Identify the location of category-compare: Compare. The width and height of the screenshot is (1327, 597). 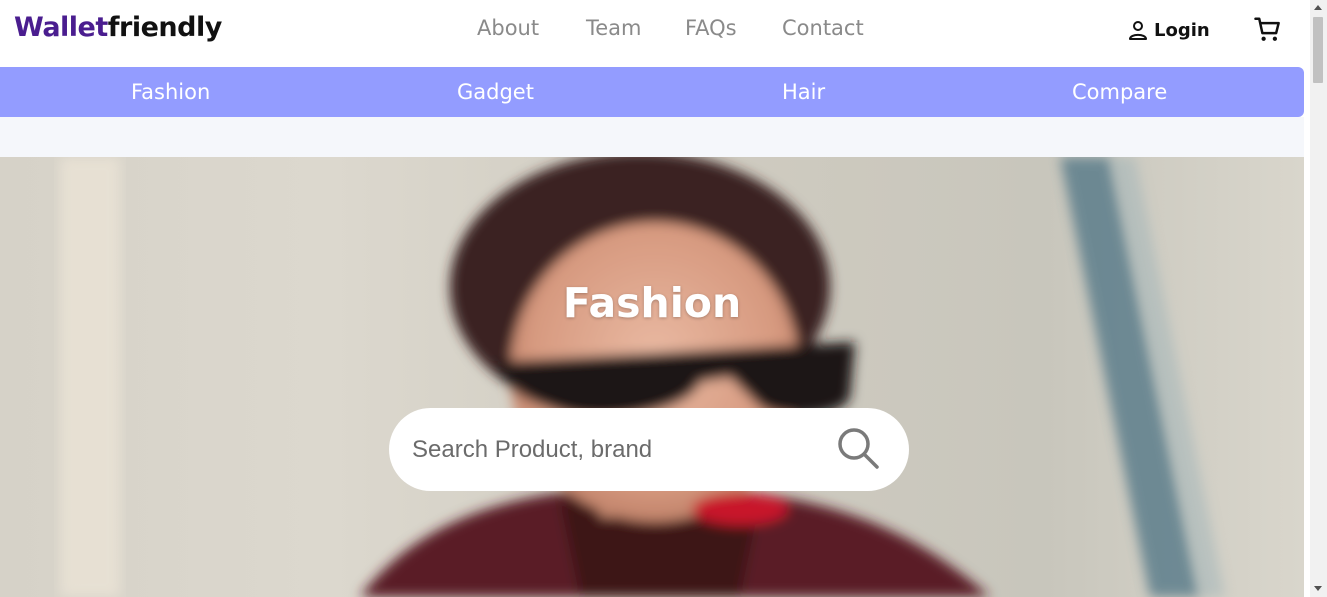
(1119, 92).